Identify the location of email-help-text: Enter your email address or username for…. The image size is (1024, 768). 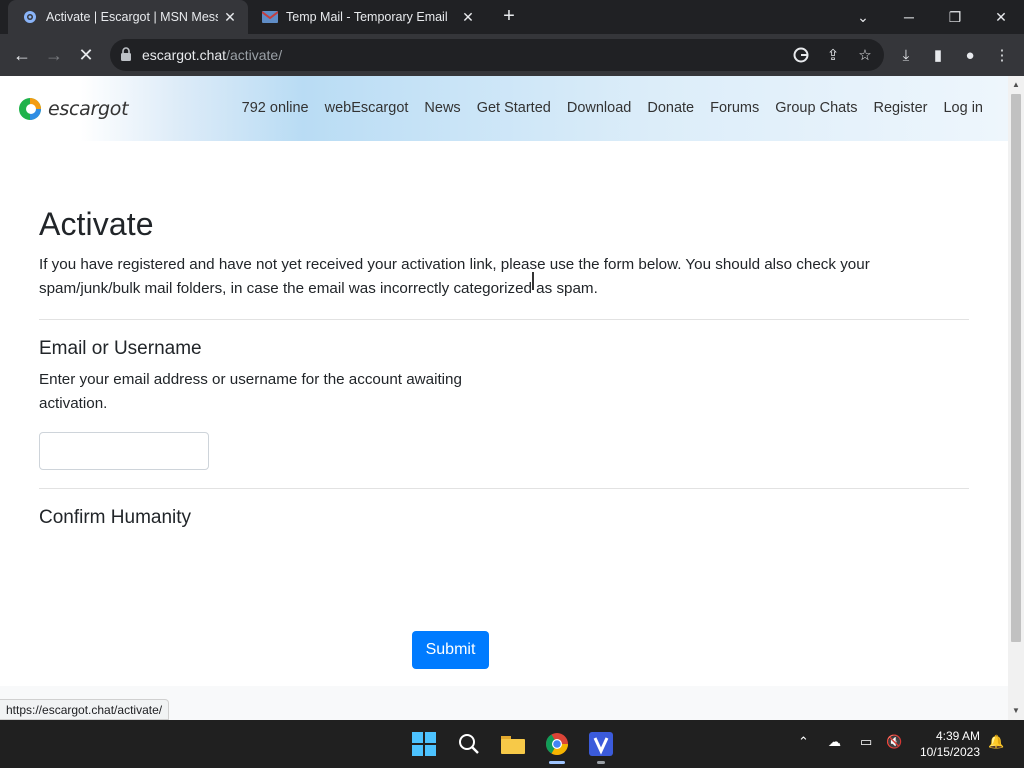
(250, 391).